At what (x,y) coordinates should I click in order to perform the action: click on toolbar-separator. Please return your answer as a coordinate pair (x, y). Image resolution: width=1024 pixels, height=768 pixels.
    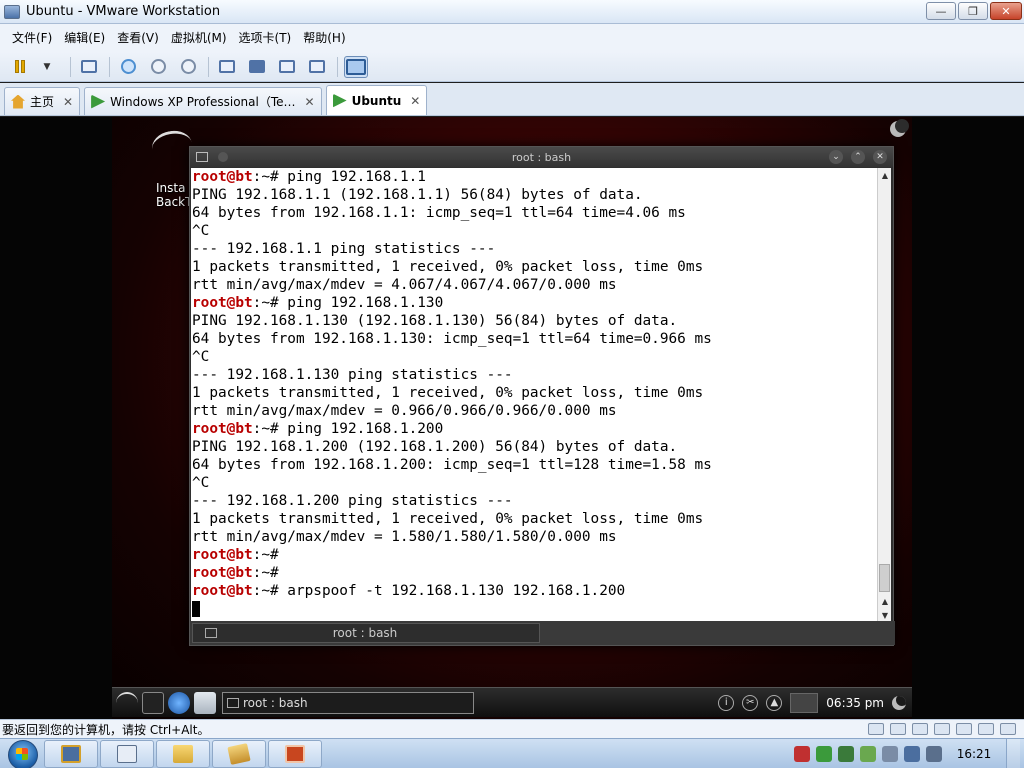
    Looking at the image, I should click on (208, 66).